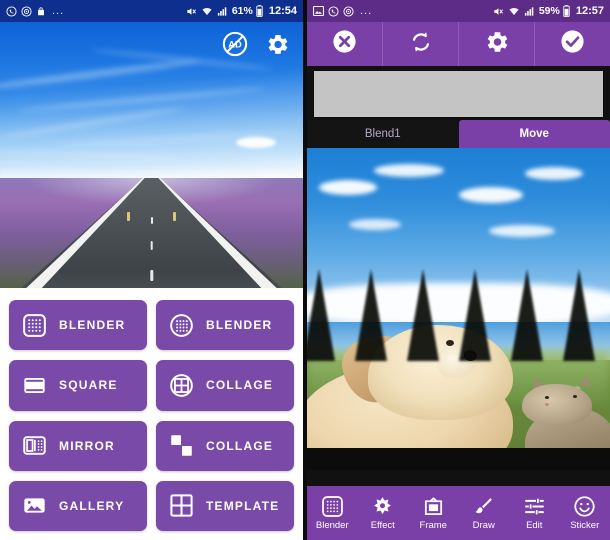 The width and height of the screenshot is (610, 540). I want to click on bottom-item-label: Effect, so click(382, 525).